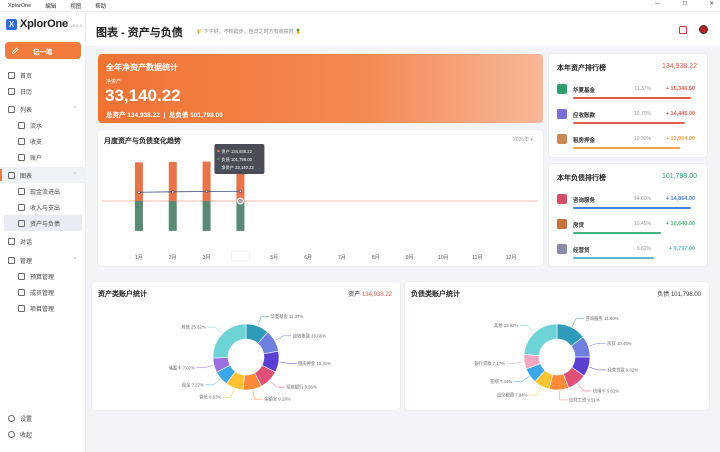 The width and height of the screenshot is (720, 452). Describe the element at coordinates (26, 176) in the screenshot. I see `sidebar-item-label: 图表` at that location.